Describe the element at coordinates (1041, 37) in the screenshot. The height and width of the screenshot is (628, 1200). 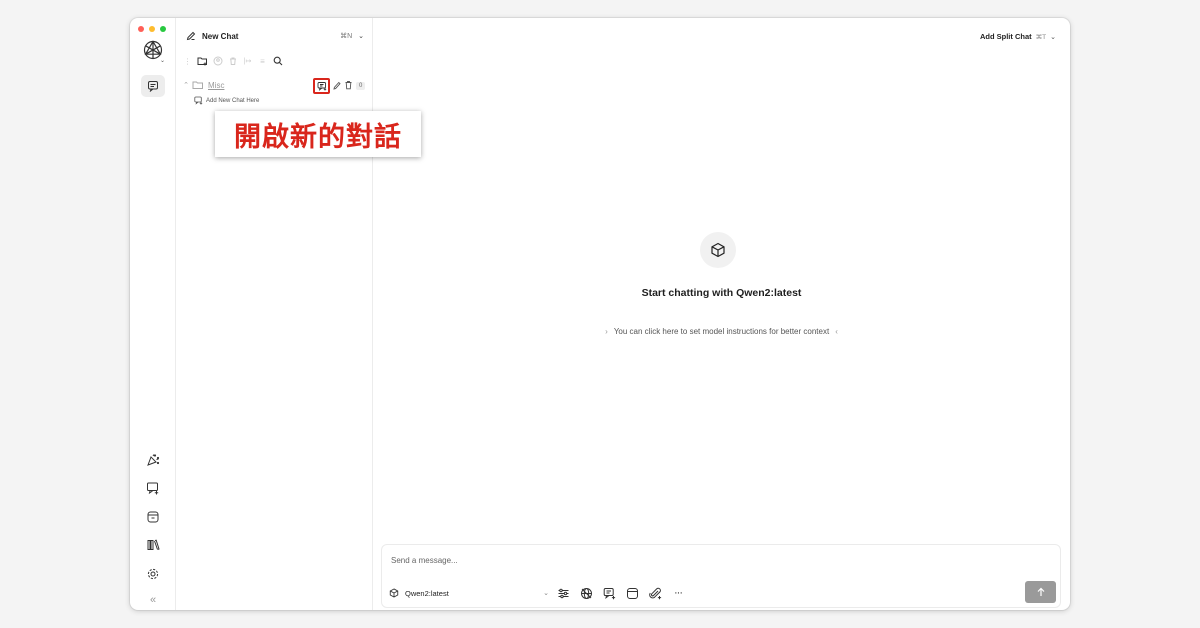
I see `split-chat-shortcut: ⌘T` at that location.